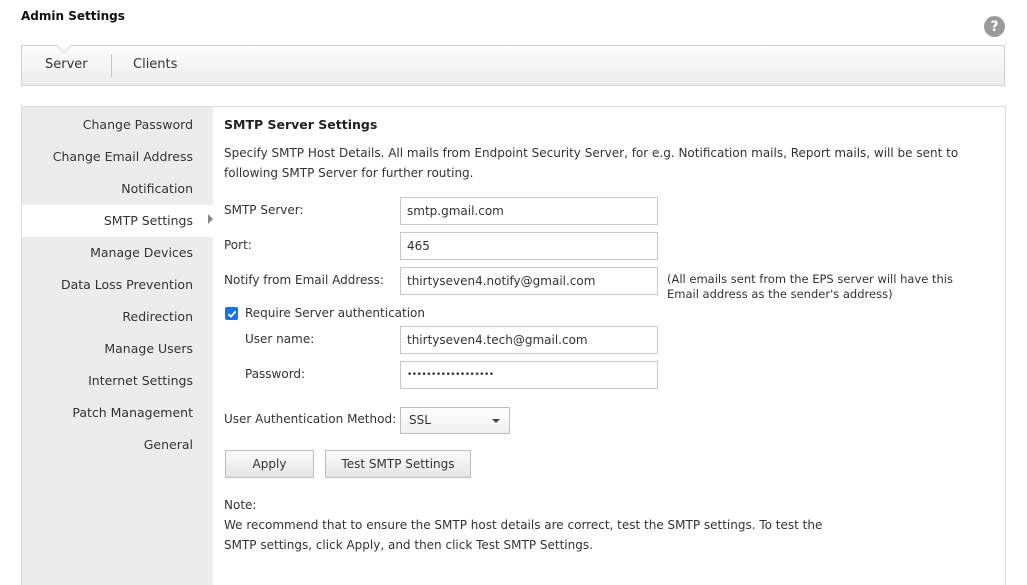 The width and height of the screenshot is (1027, 585). Describe the element at coordinates (269, 464) in the screenshot. I see `apply-button: Apply` at that location.